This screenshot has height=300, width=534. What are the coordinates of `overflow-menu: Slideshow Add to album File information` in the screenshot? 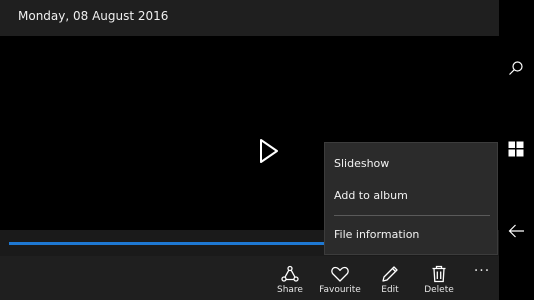 It's located at (411, 198).